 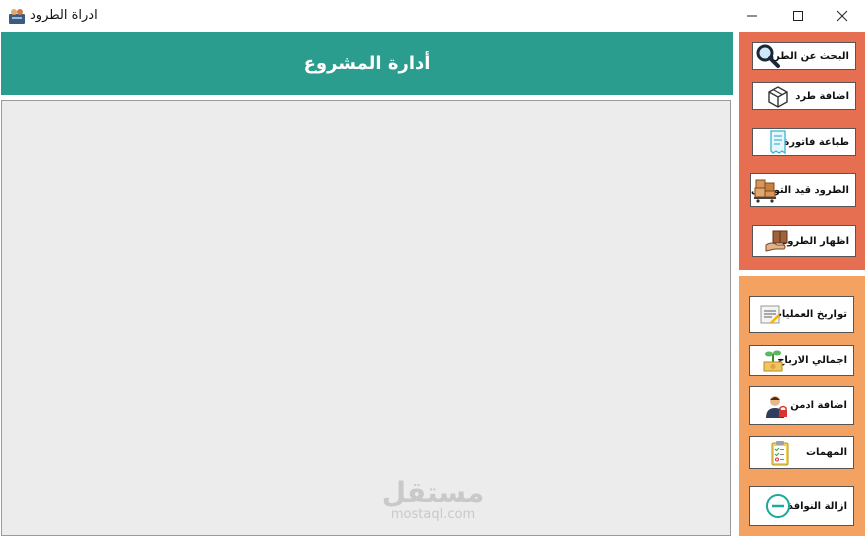 I want to click on admin-user-icon, so click(x=776, y=406).